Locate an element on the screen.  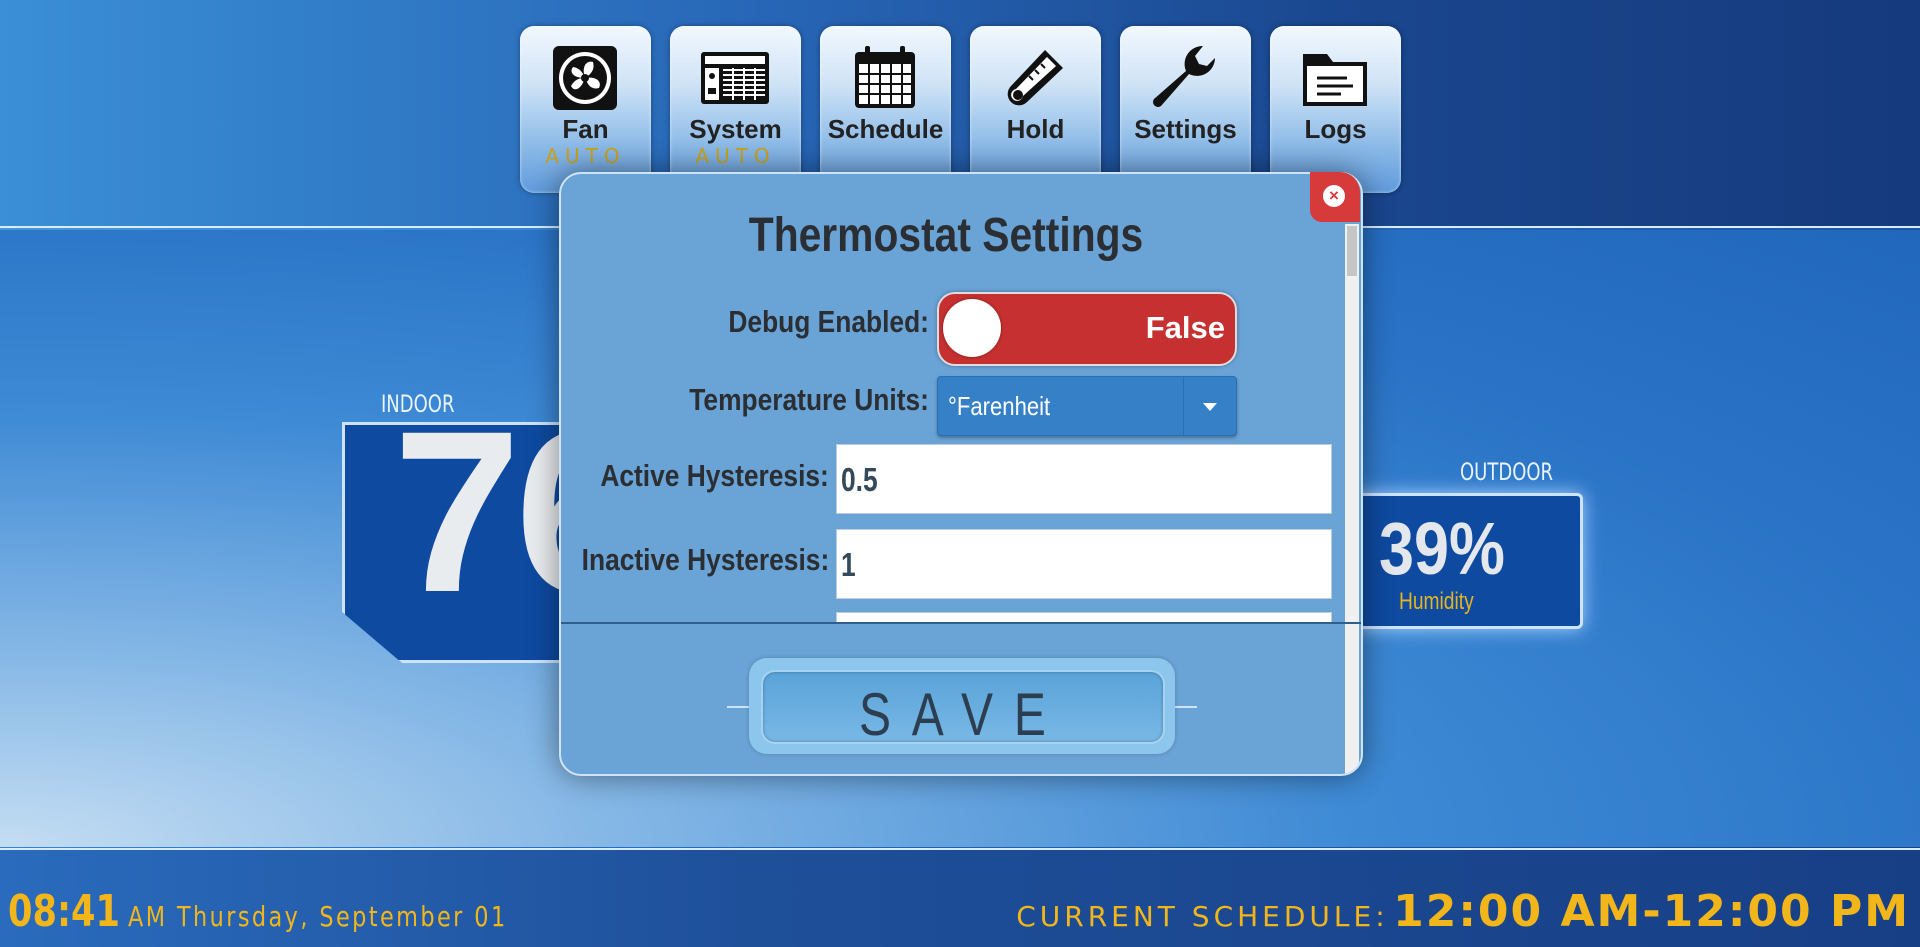
chevron-down-icon is located at coordinates (1210, 407).